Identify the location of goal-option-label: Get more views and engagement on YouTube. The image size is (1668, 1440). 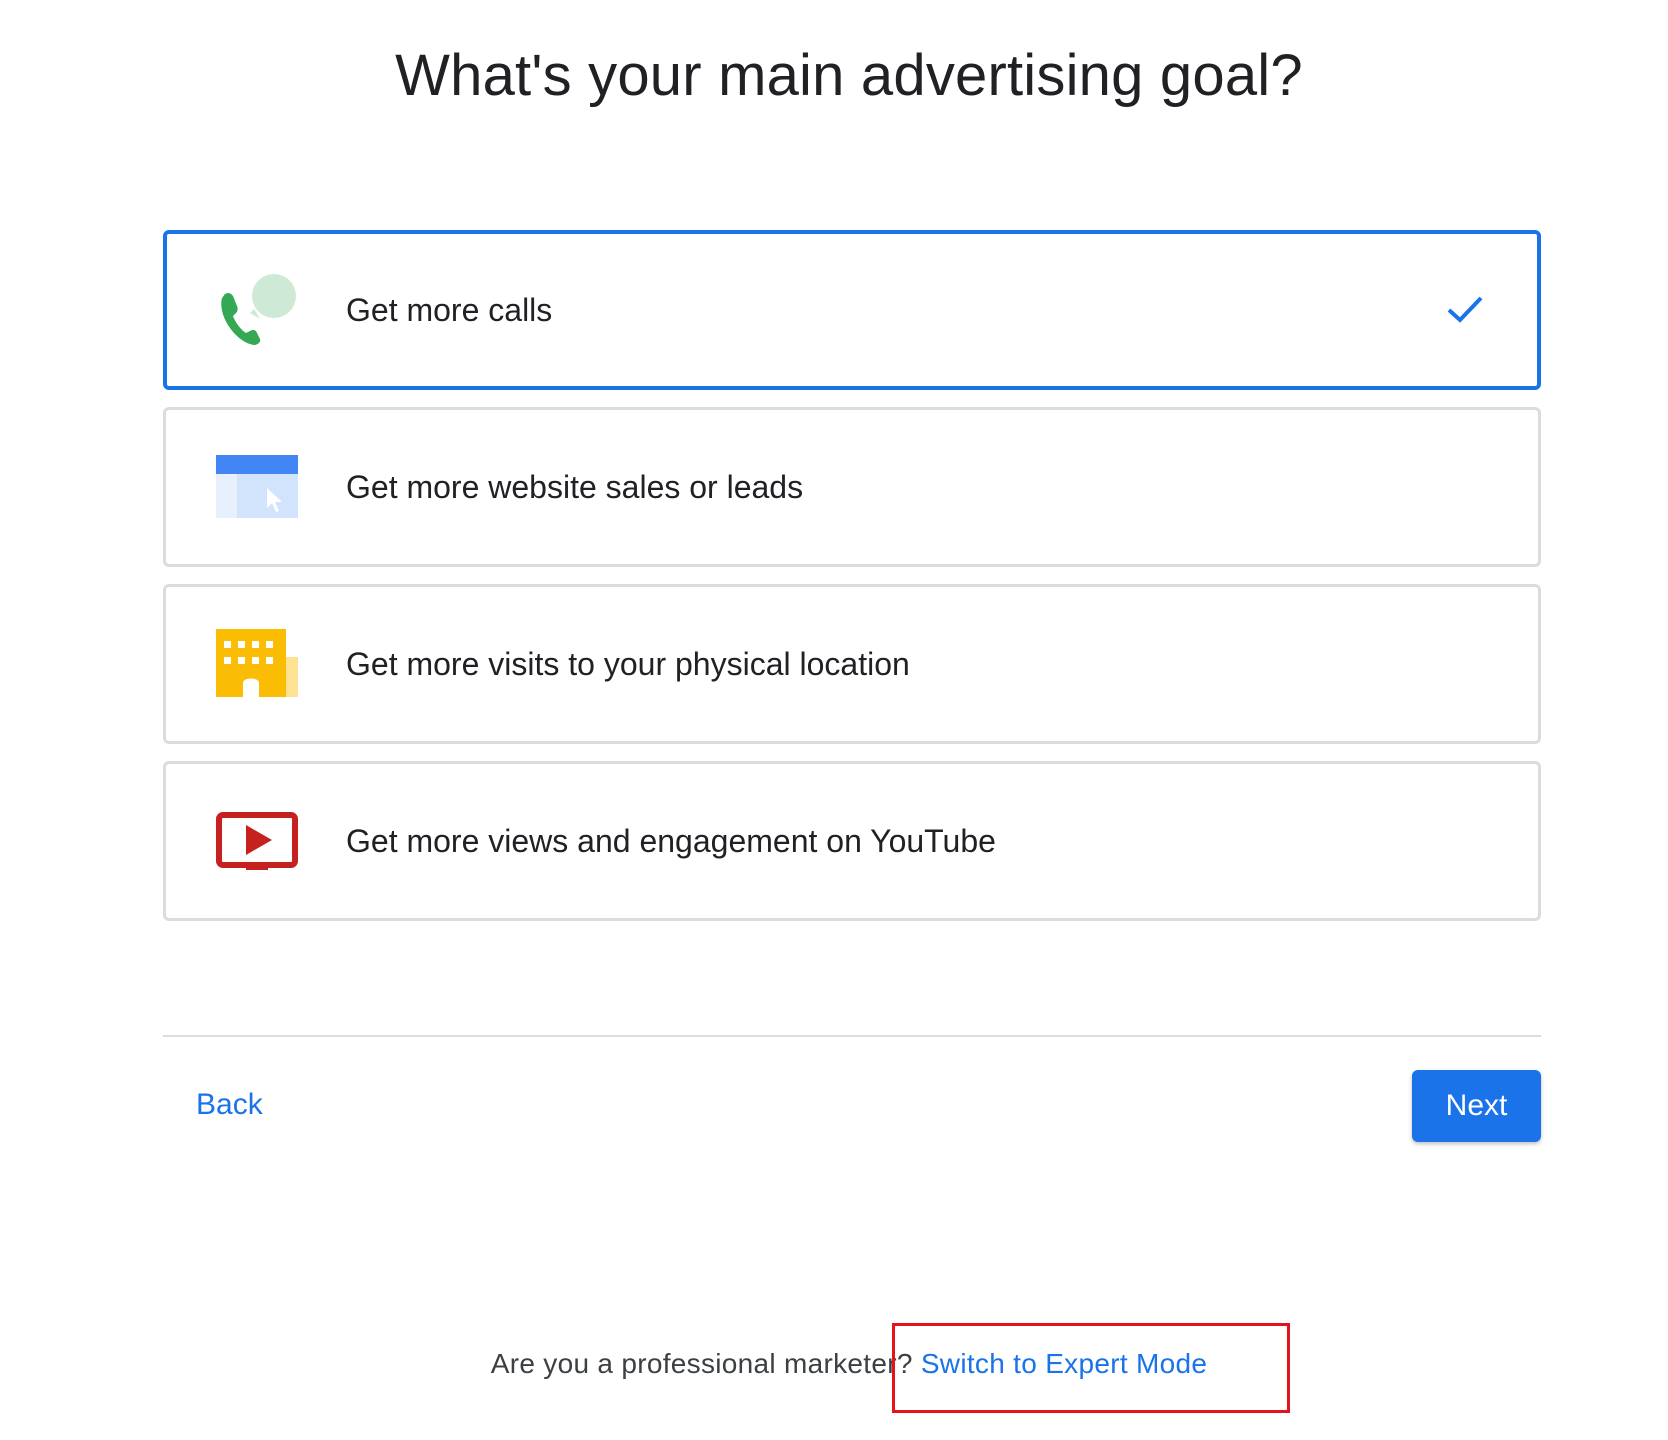
(671, 841).